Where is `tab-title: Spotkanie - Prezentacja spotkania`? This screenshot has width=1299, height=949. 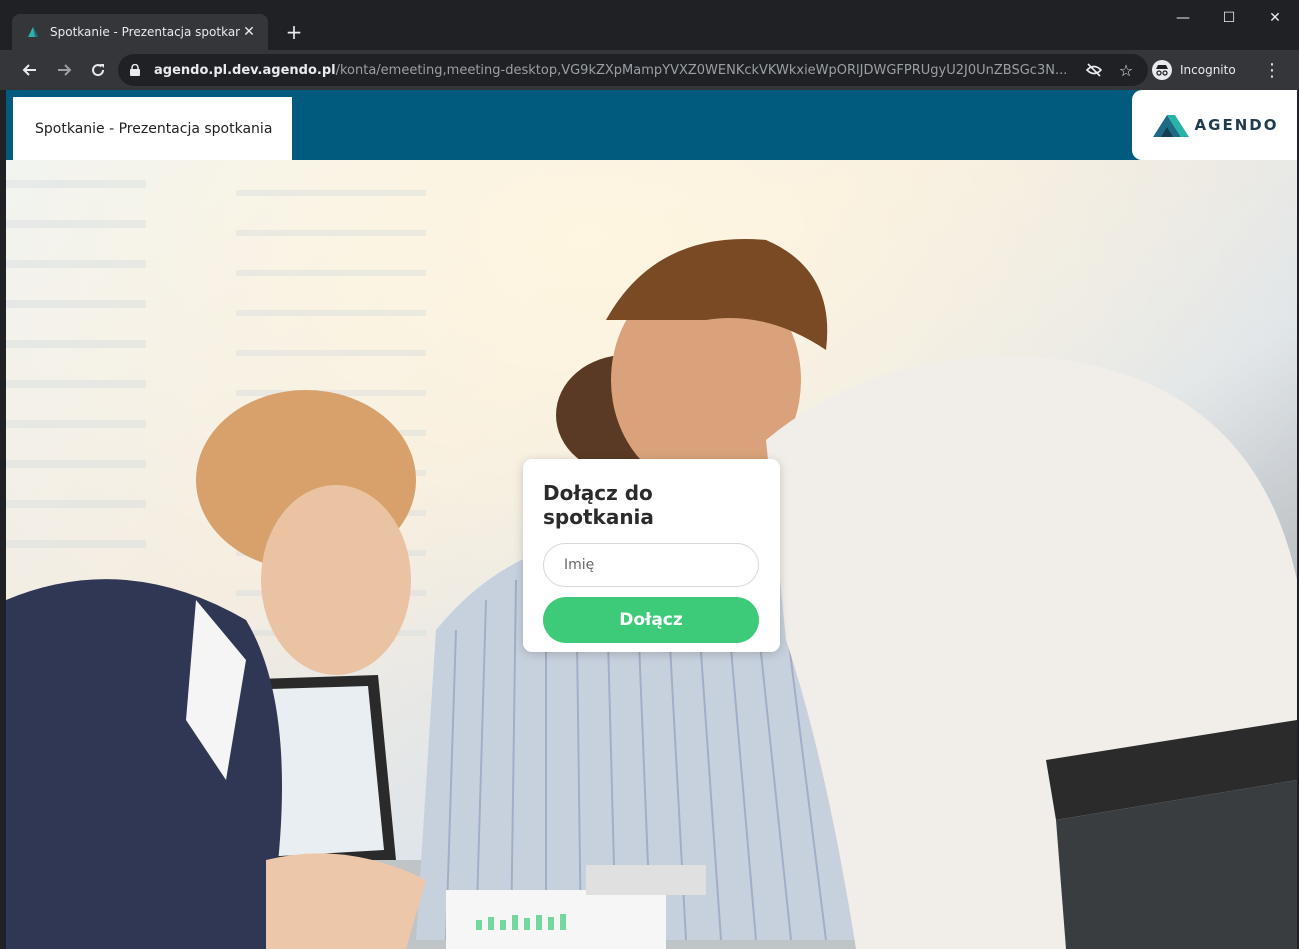 tab-title: Spotkanie - Prezentacja spotkania is located at coordinates (145, 32).